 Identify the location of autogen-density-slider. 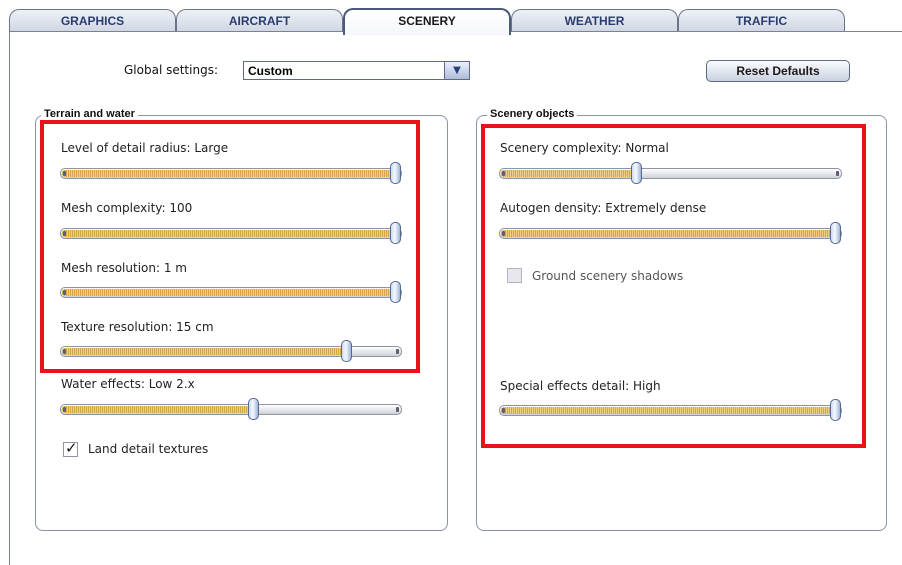
(670, 233).